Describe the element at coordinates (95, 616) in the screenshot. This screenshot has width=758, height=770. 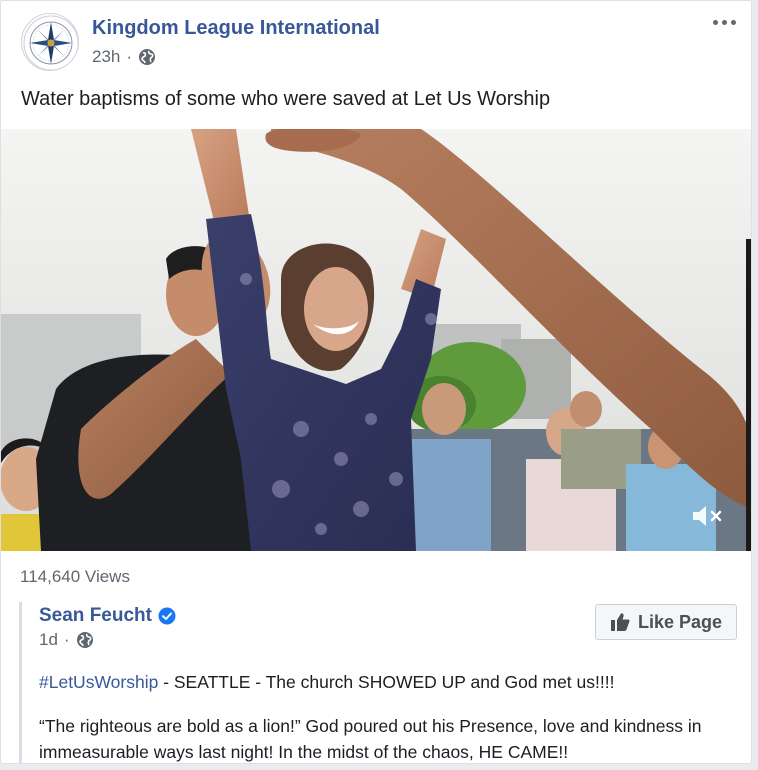
I see `shared-author-link: Sean Feucht` at that location.